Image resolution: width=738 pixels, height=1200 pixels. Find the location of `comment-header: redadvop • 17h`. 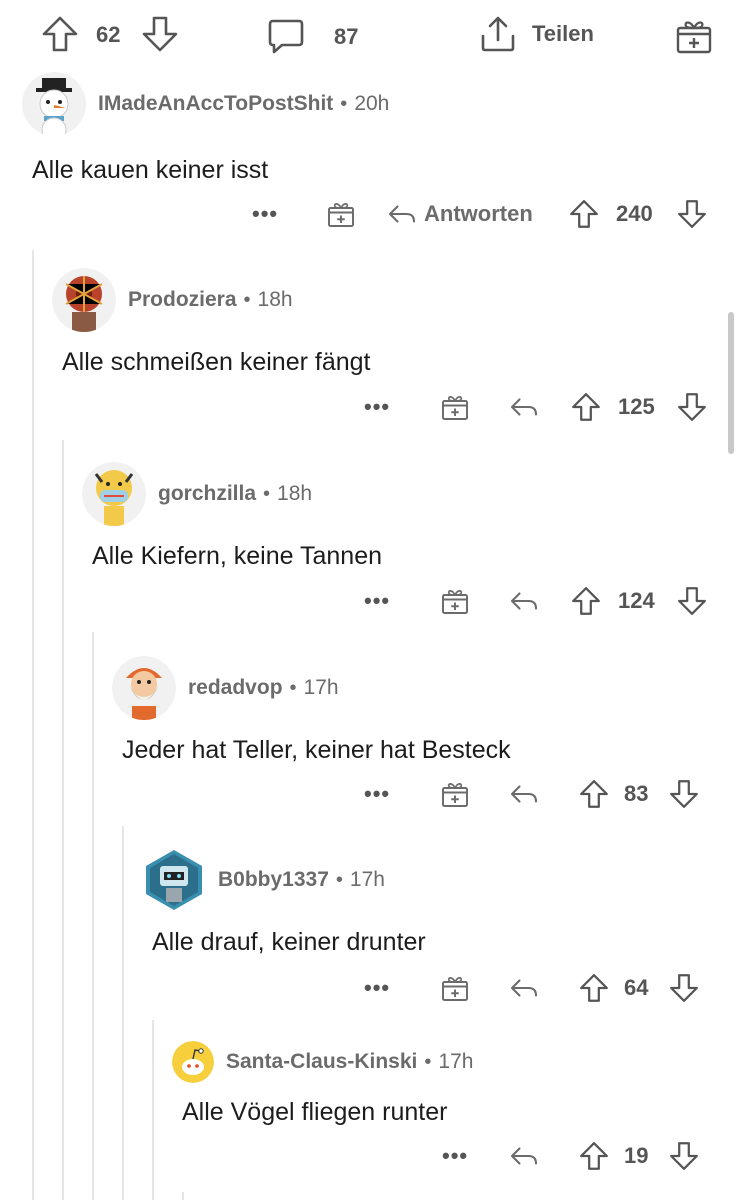

comment-header: redadvop • 17h is located at coordinates (225, 688).